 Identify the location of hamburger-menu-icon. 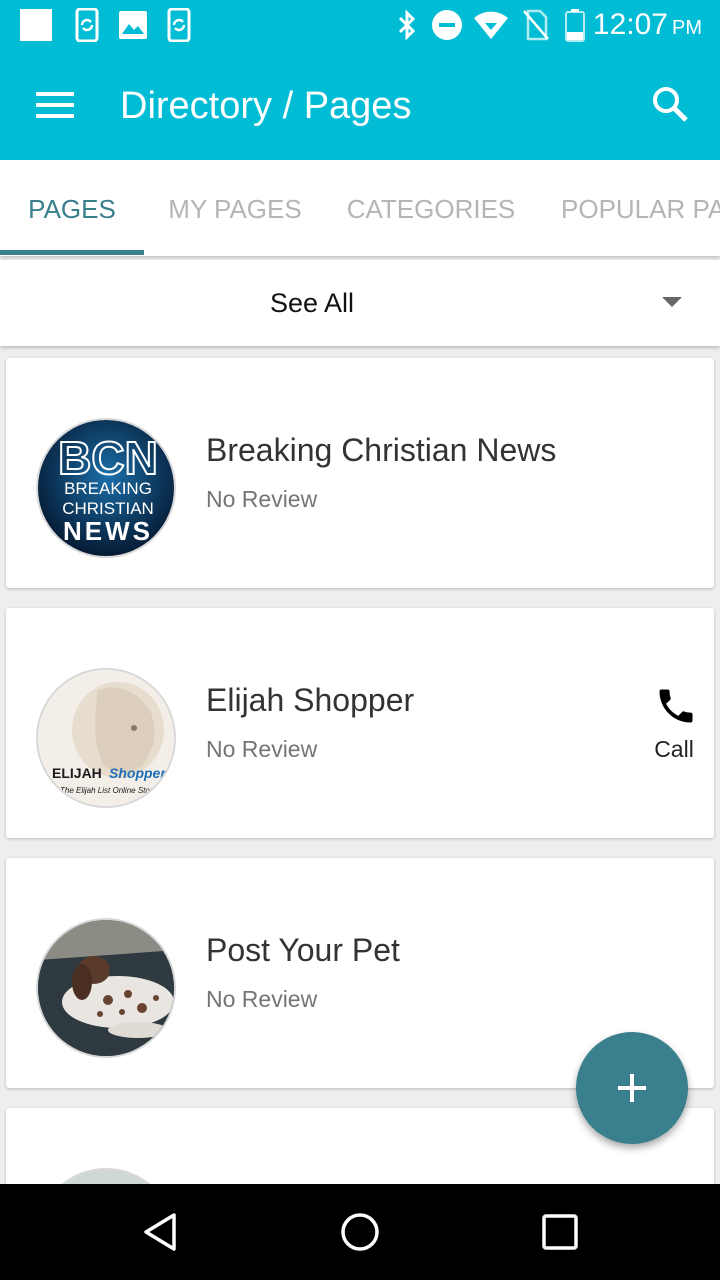
(55, 105).